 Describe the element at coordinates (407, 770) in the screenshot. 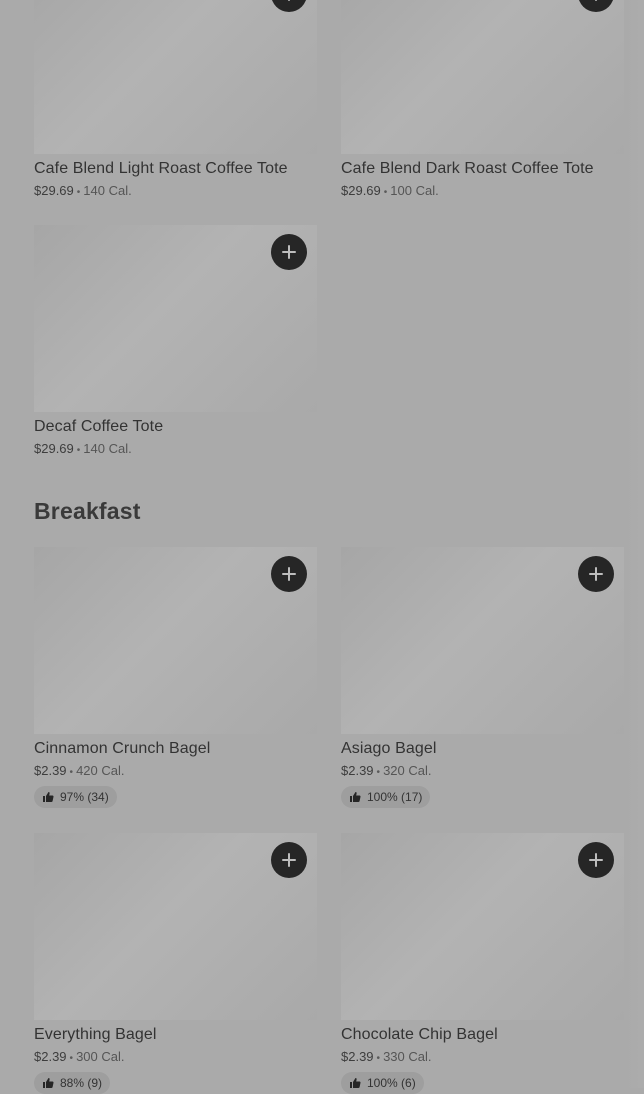

I see `item-calories: 320 Cal.` at that location.